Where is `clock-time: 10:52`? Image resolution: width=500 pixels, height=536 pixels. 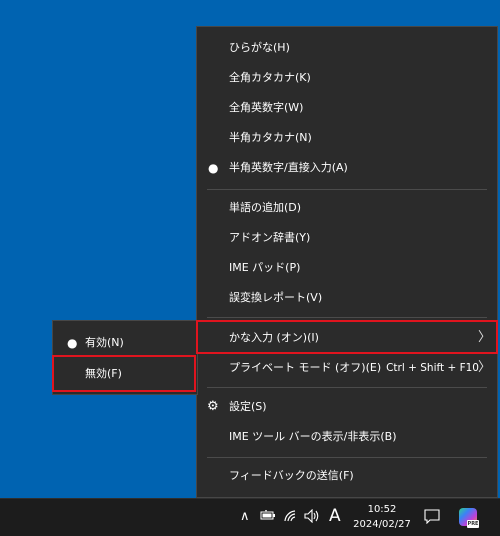
clock-time: 10:52 is located at coordinates (382, 509).